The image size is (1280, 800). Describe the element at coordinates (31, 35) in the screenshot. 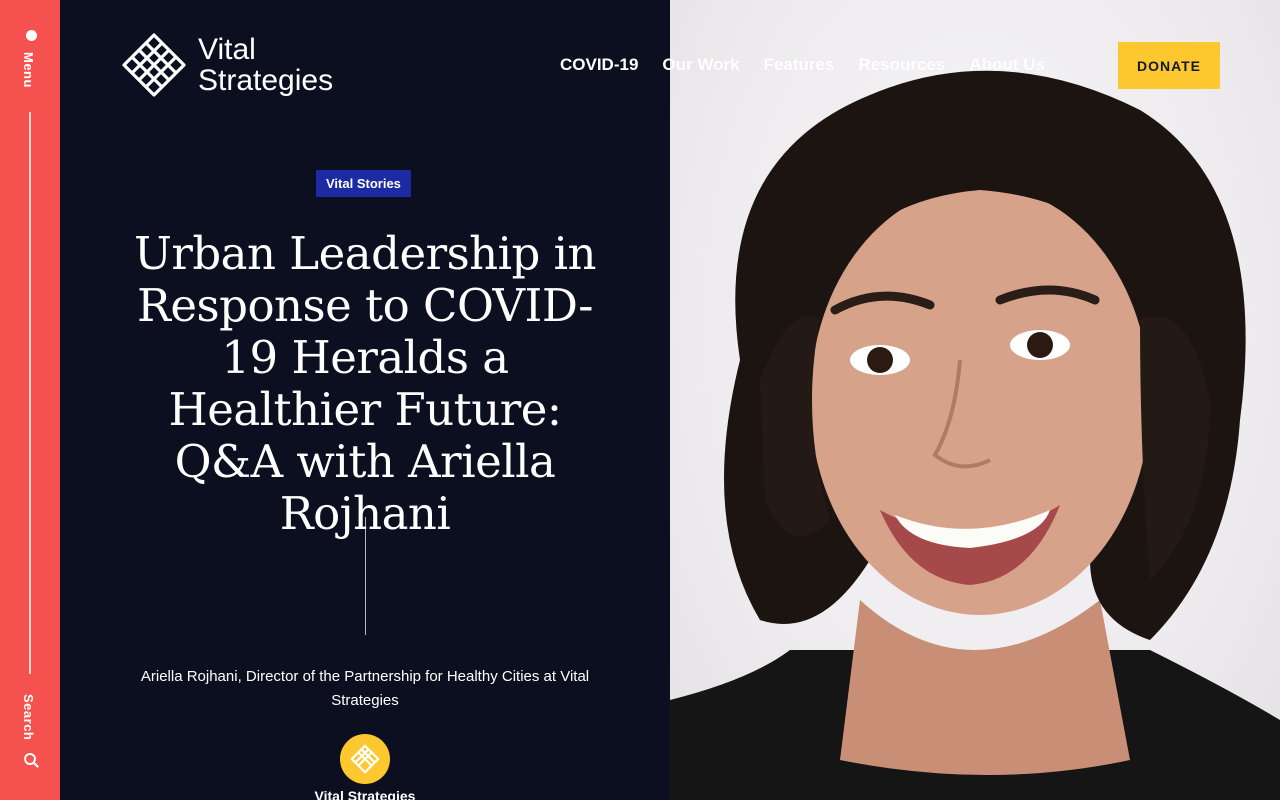

I see `menu-dot-icon` at that location.